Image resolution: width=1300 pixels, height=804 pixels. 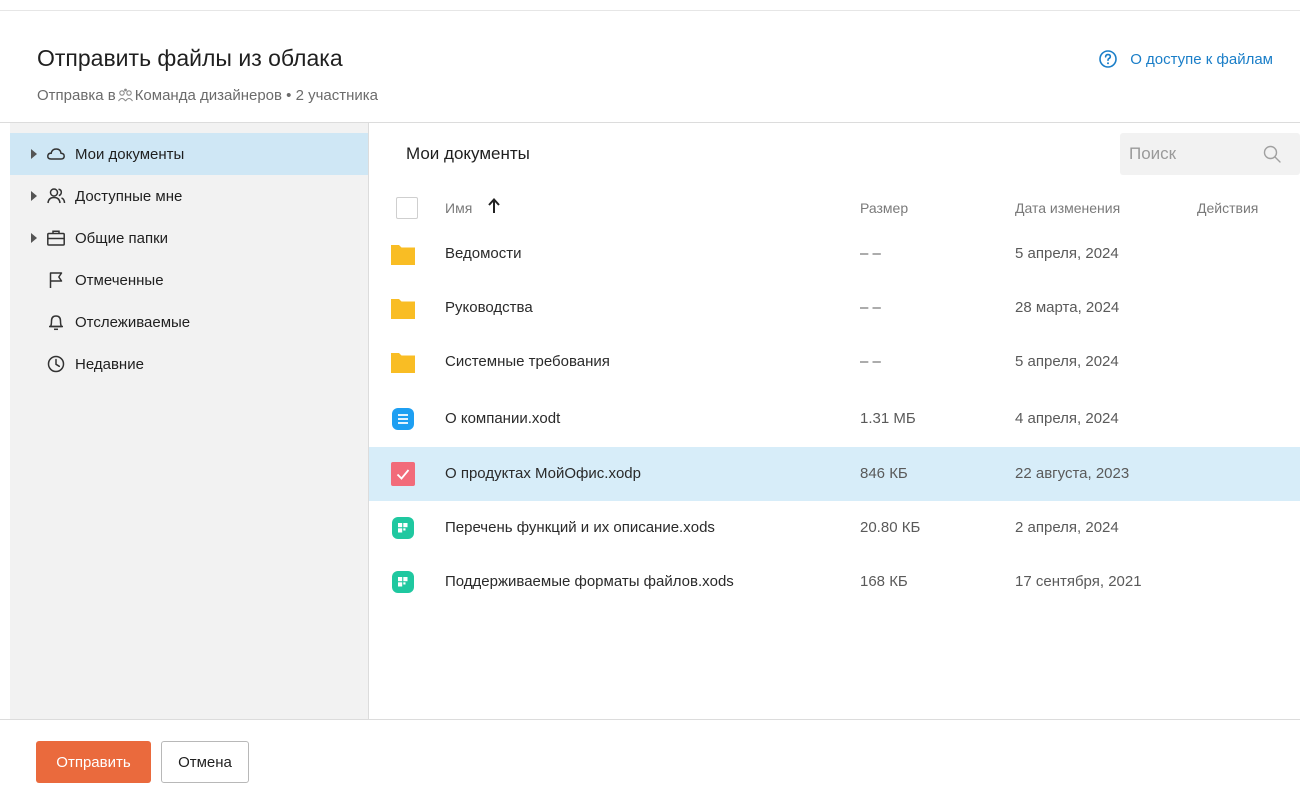 What do you see at coordinates (130, 154) in the screenshot?
I see `sidebar-item-label: Мои документы` at bounding box center [130, 154].